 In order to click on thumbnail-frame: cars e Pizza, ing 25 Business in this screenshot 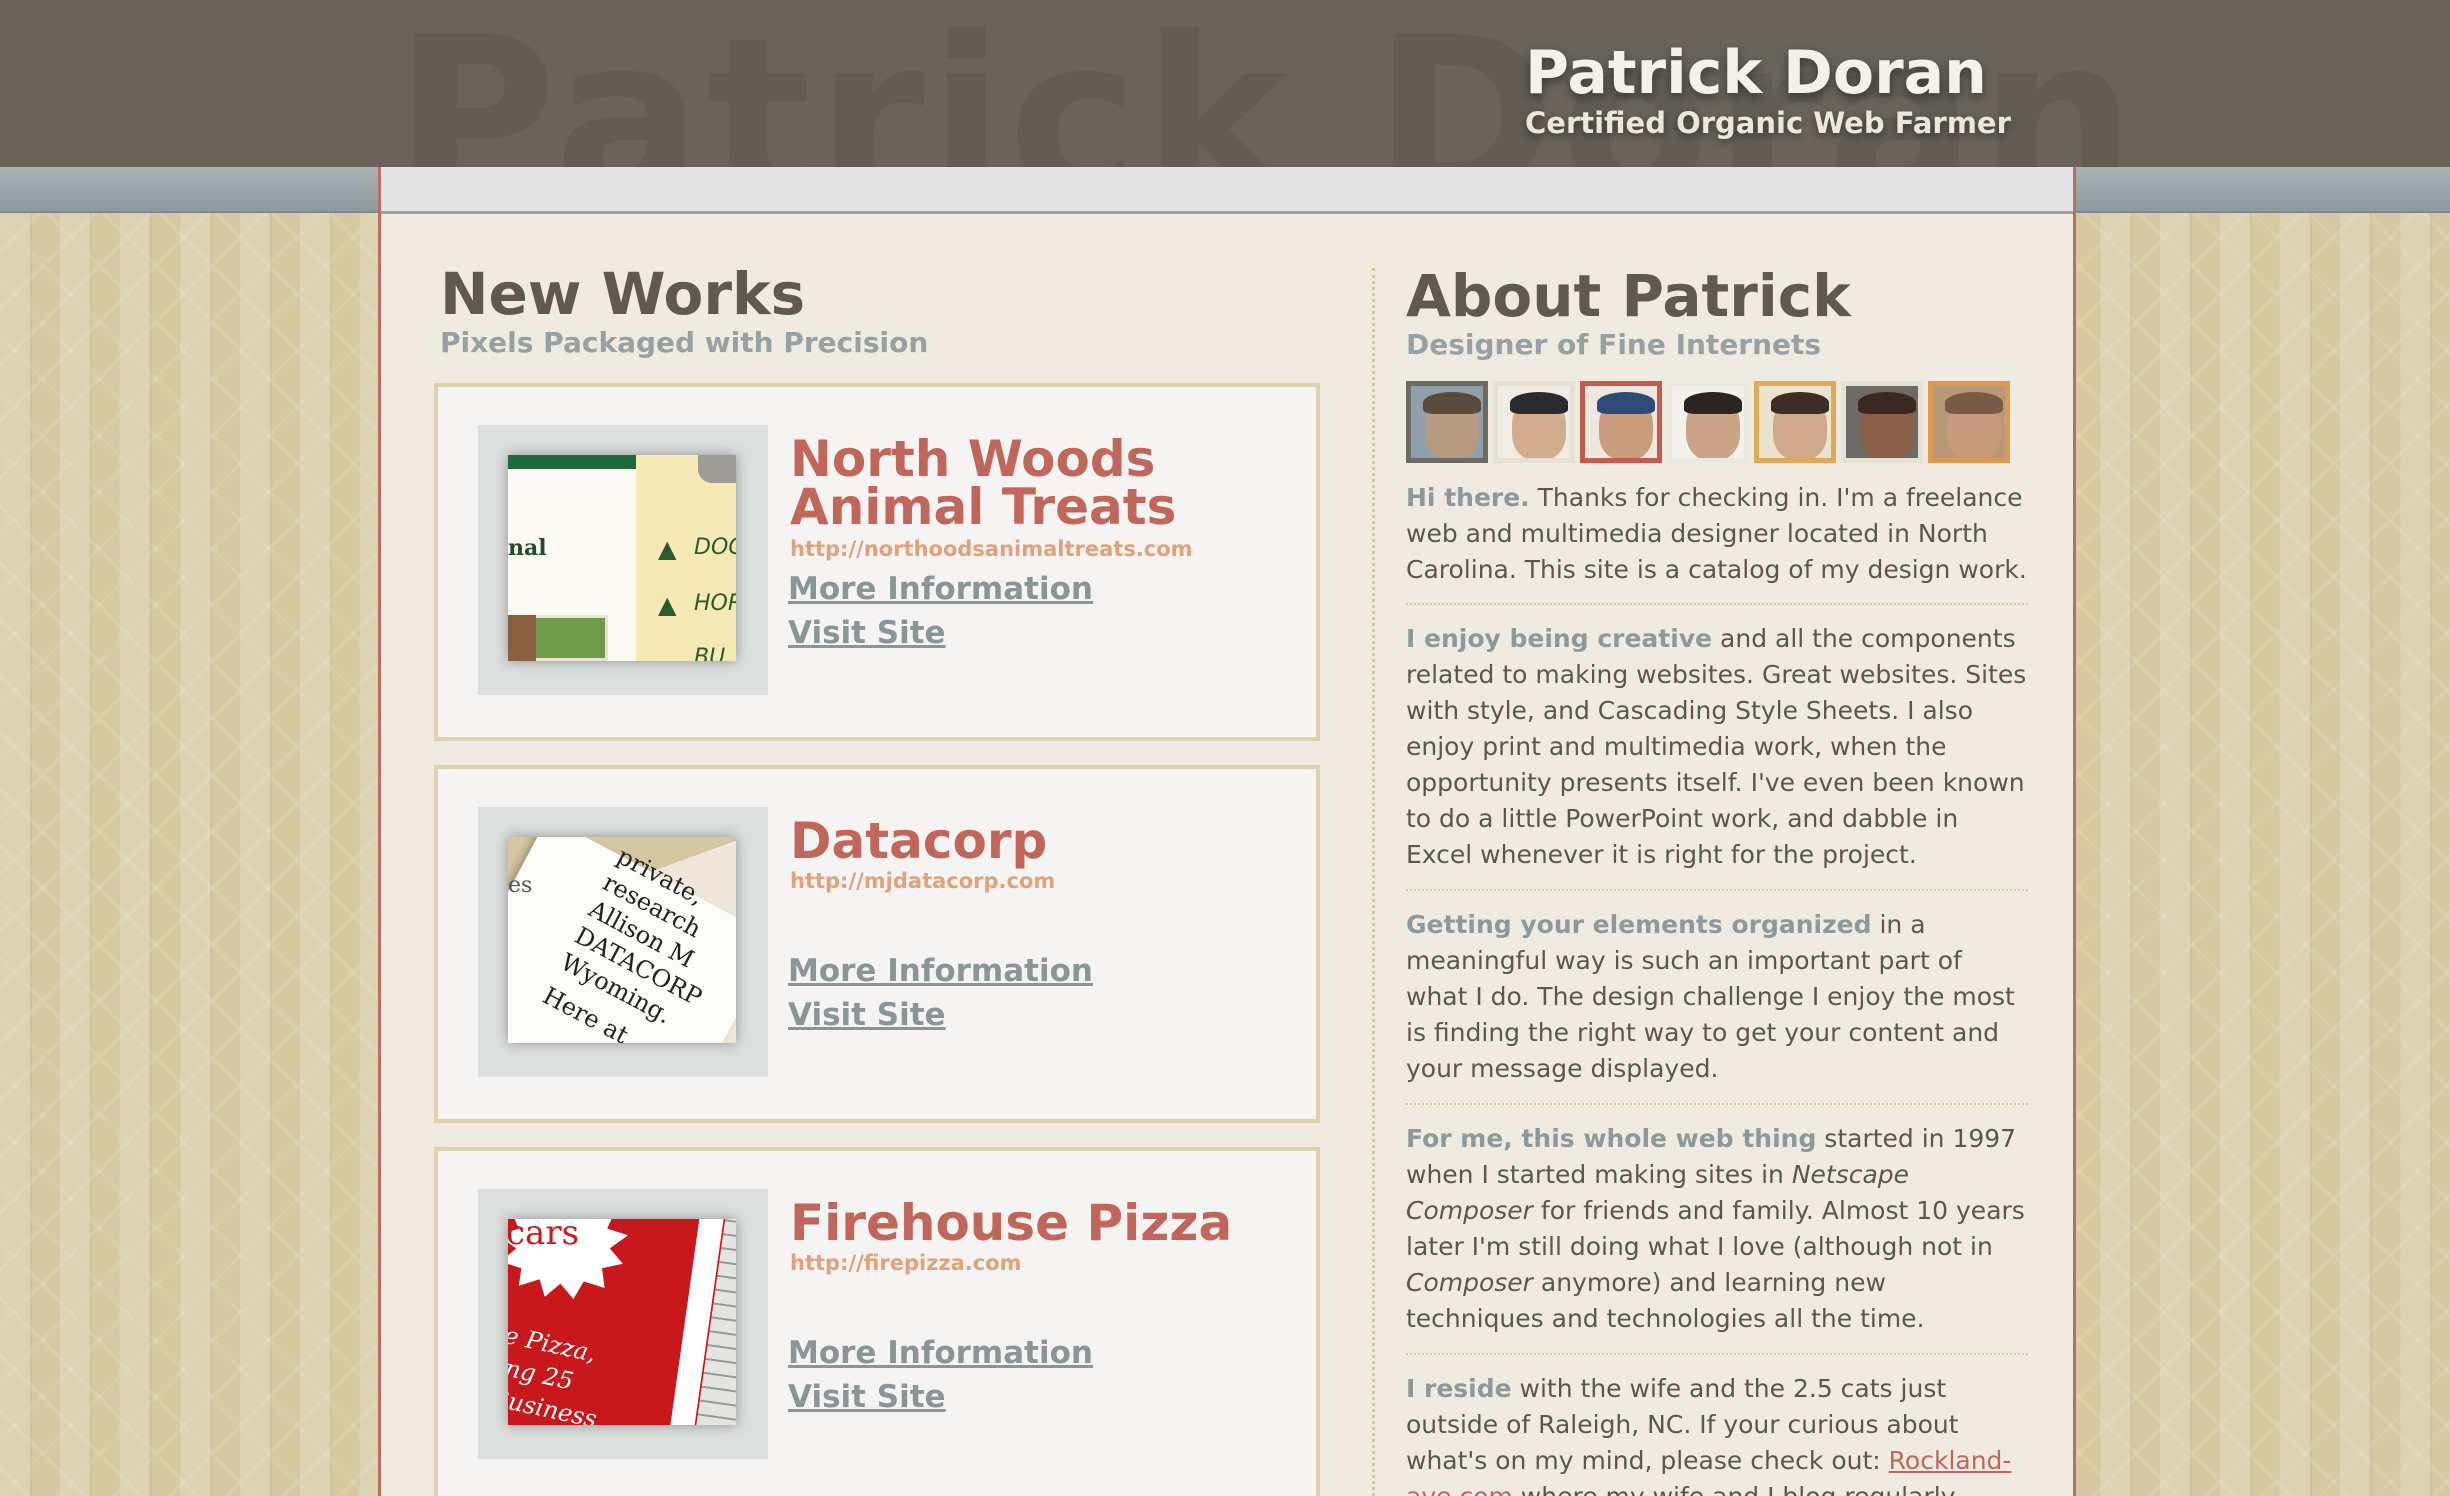, I will do `click(623, 1324)`.